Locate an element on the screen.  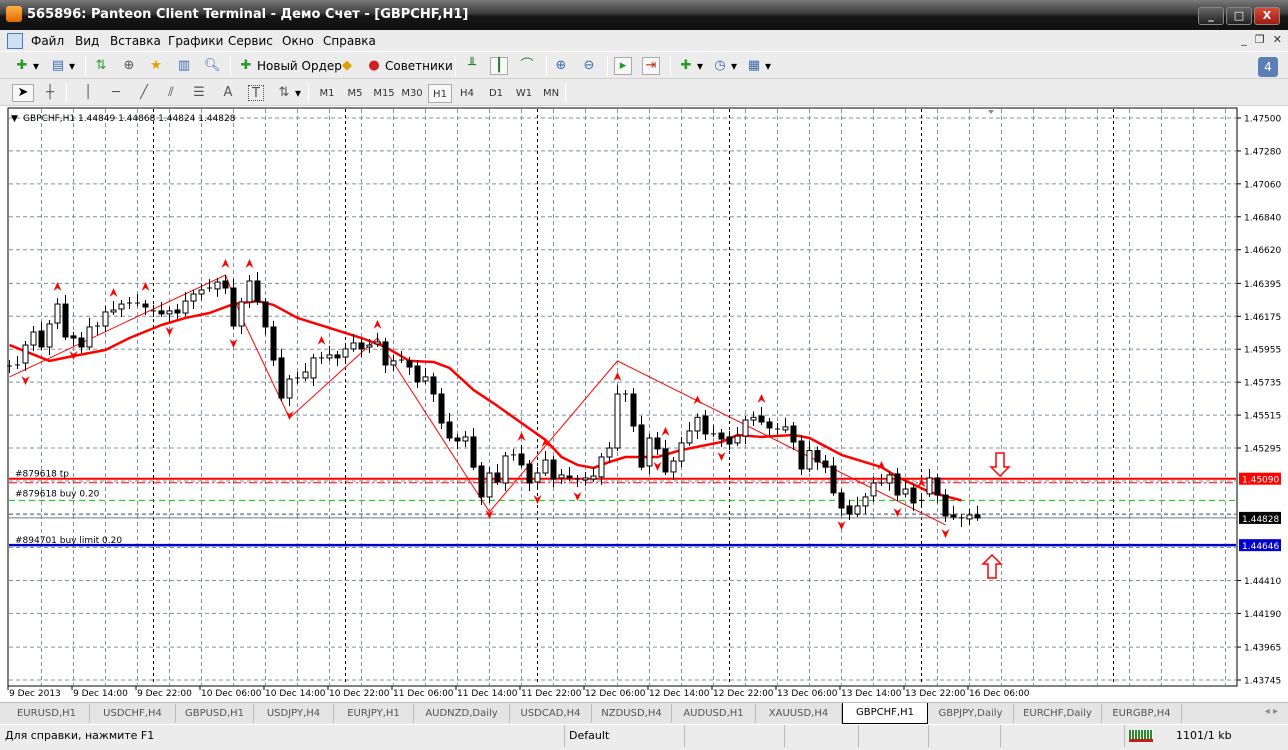
timeframe-mn: MN is located at coordinates (551, 93).